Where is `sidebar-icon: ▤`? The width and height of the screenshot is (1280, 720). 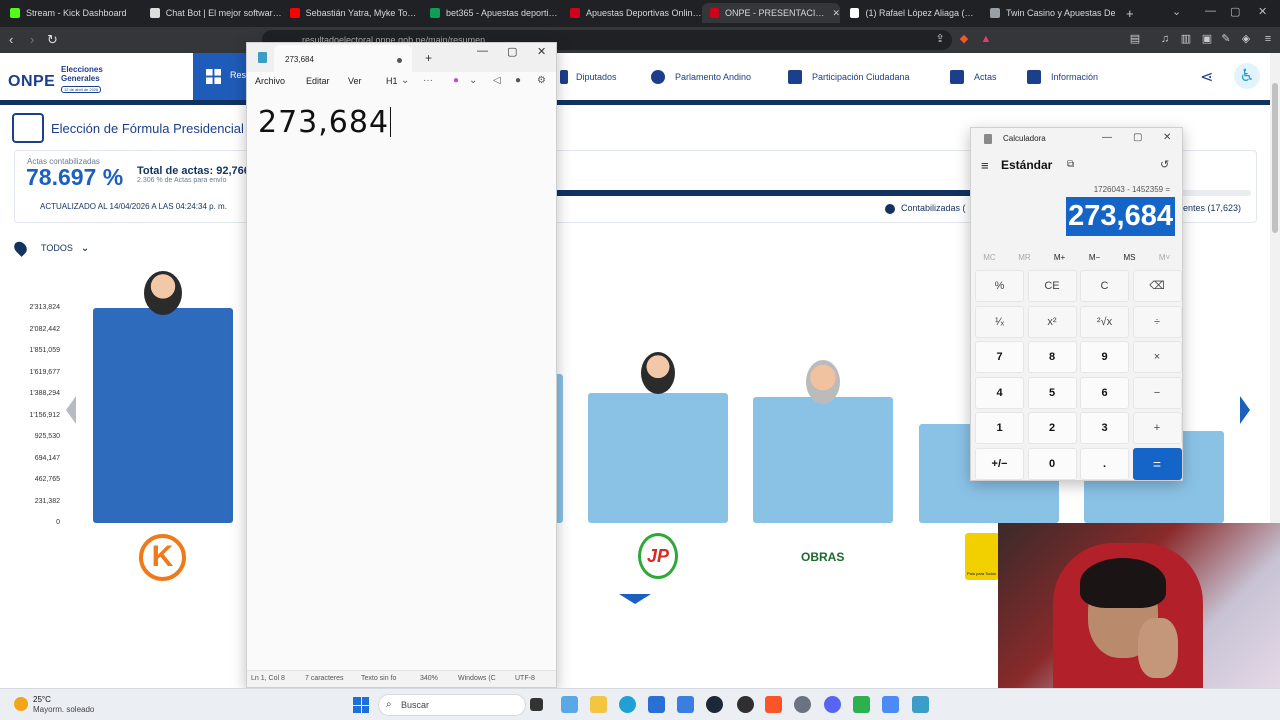
sidebar-icon: ▤ is located at coordinates (1135, 39).